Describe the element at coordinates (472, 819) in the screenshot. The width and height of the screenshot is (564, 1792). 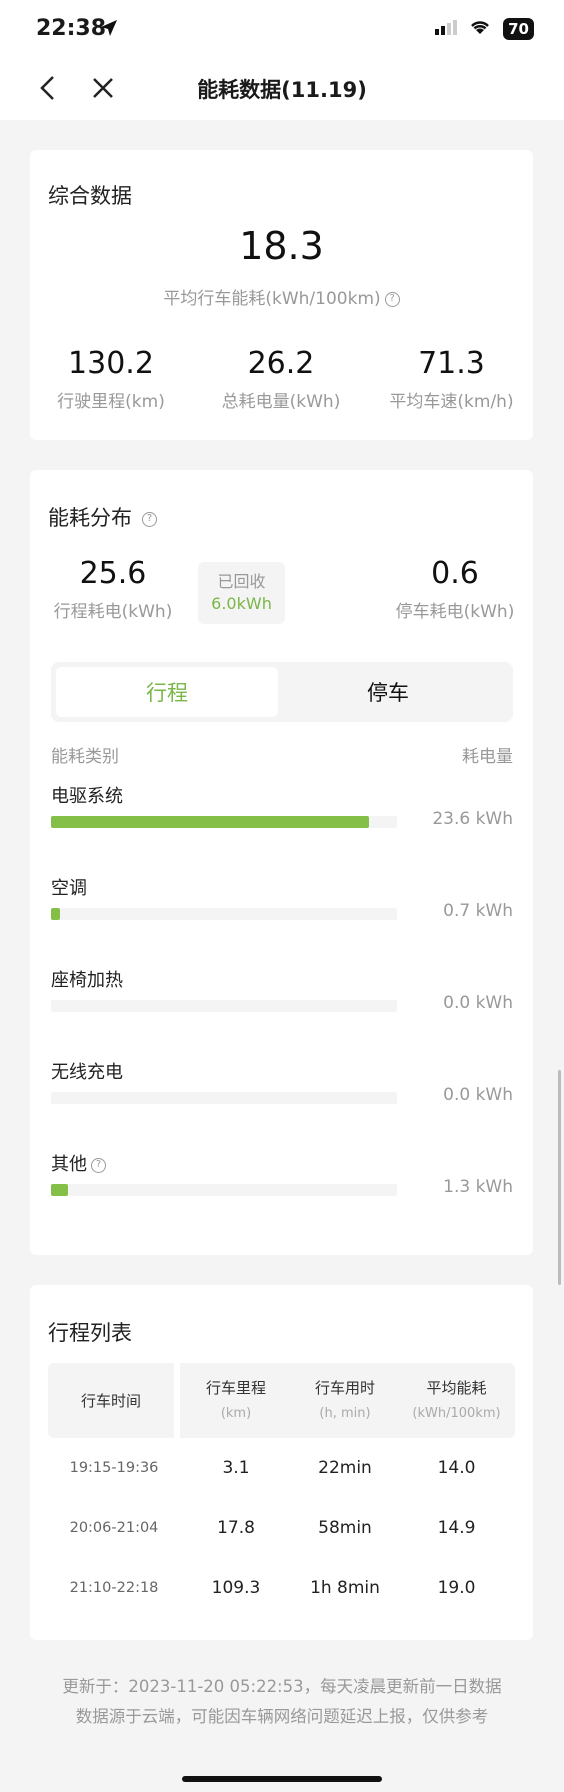
I see `category-value: 23.6 kWh` at that location.